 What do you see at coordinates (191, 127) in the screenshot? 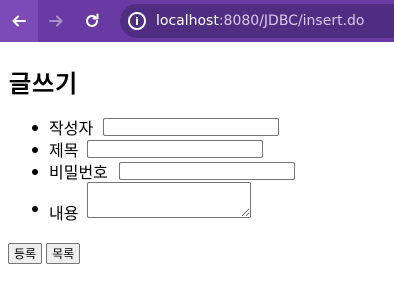
I see `author-input` at bounding box center [191, 127].